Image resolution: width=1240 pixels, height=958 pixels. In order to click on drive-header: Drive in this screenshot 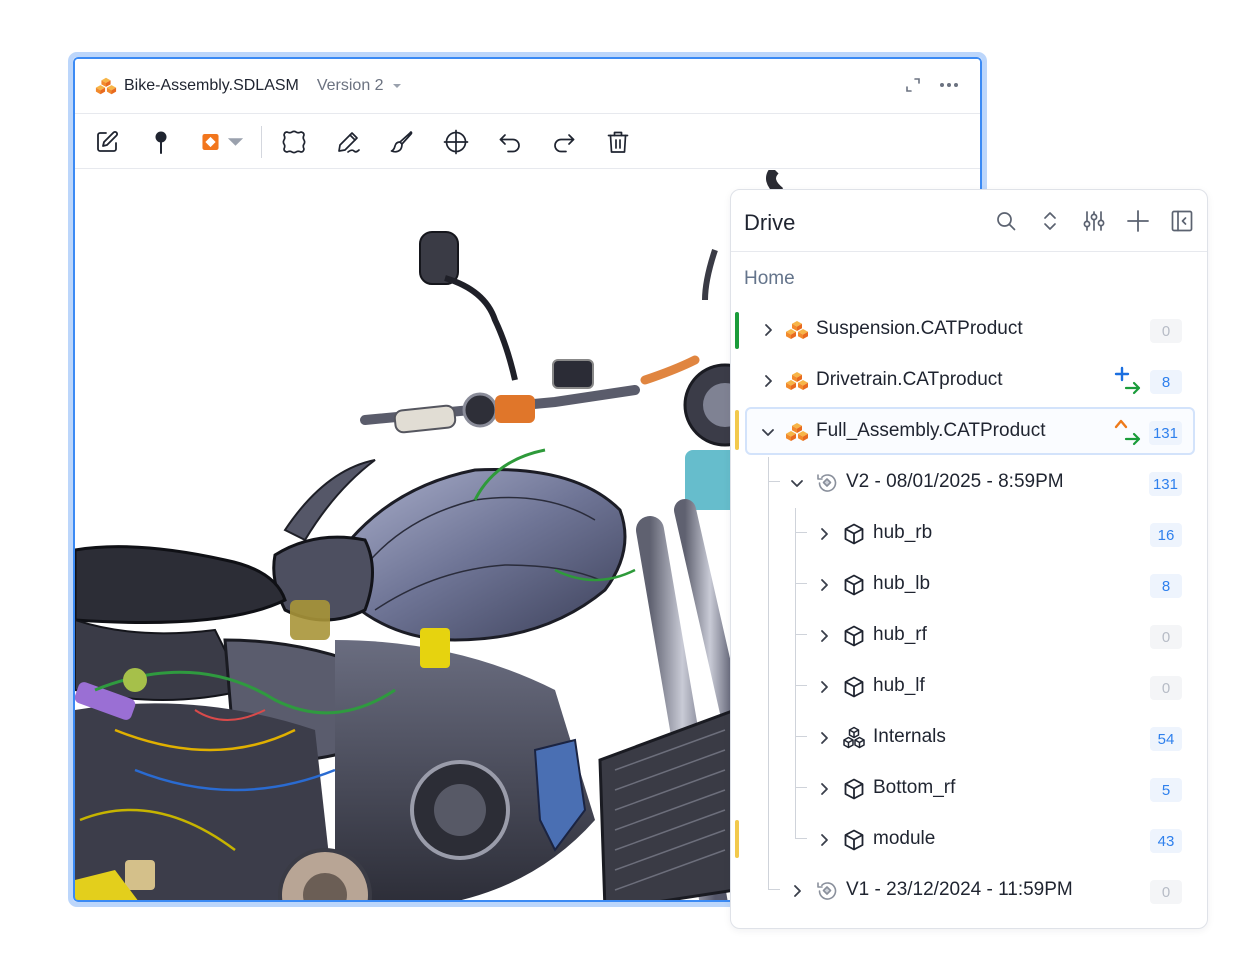, I will do `click(969, 221)`.